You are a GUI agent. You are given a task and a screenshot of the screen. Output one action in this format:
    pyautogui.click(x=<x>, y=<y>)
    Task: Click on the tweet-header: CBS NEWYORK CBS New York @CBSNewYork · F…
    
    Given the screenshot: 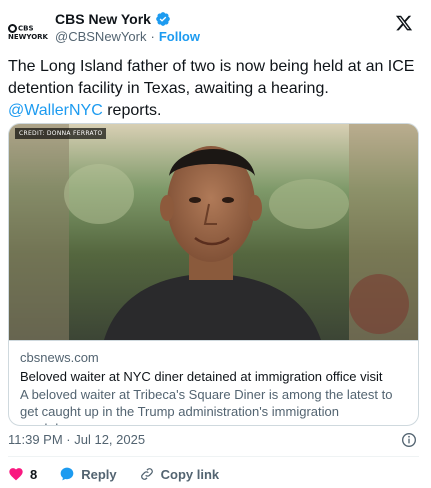 What is the action you would take?
    pyautogui.click(x=213, y=30)
    